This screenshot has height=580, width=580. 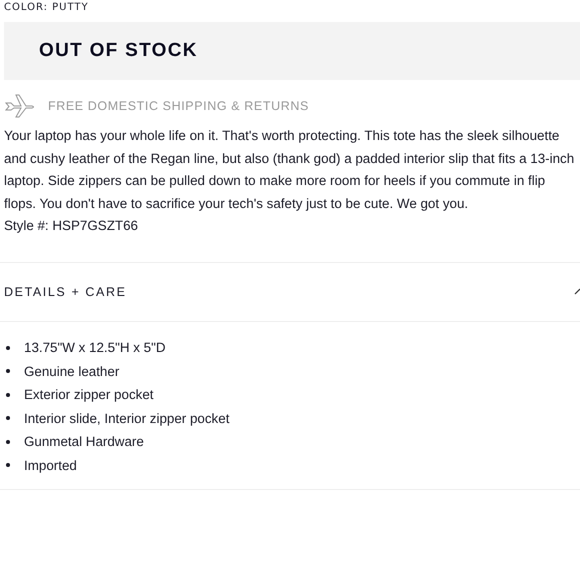 What do you see at coordinates (290, 170) in the screenshot?
I see `product-description: Your laptop has your whole life on it. That's worth protecting. This tote has the sleek silhouette and cushy leather of the Regan line, but also (thank god) a padded interior slip that fits a 13-inch laptop. Side zippers can be pulled down to make more room for heels if you commute in flip flops. You don't have to sacrifice your tech's safety just to be cute. We got you.` at bounding box center [290, 170].